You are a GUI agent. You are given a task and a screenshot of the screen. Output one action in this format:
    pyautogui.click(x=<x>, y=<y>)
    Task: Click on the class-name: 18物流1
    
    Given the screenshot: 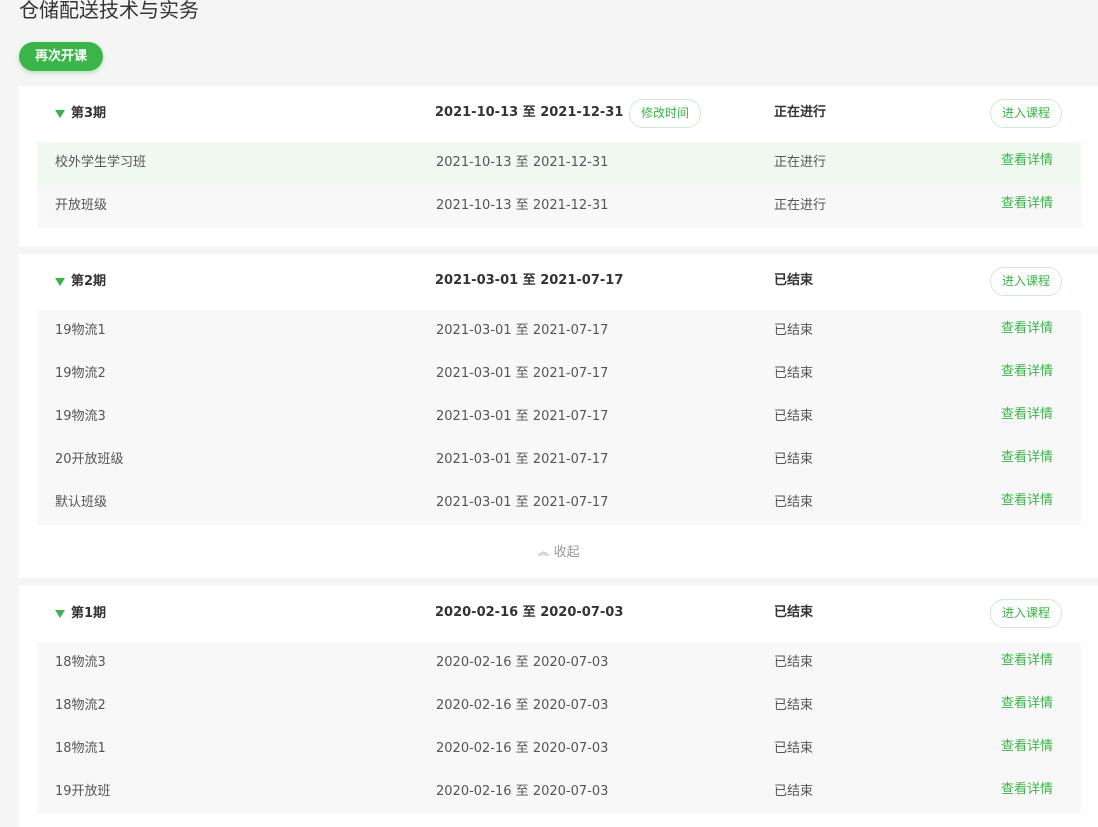 What is the action you would take?
    pyautogui.click(x=80, y=748)
    